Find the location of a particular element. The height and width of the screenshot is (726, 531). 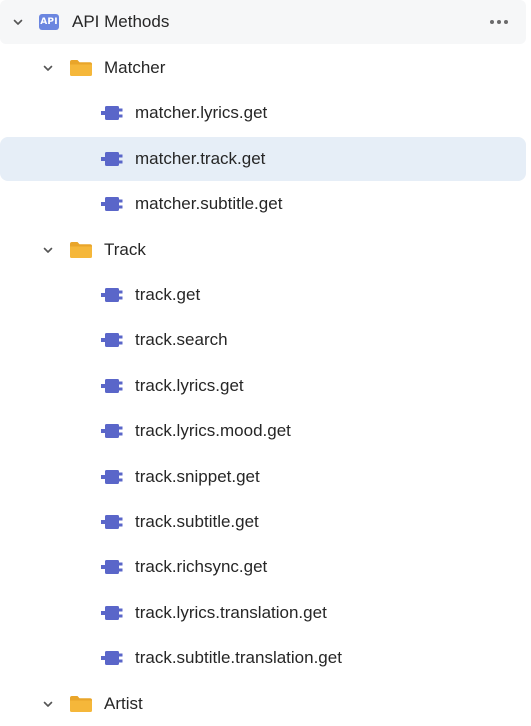

endpoint-row: matcher.lyrics.get is located at coordinates (263, 113).